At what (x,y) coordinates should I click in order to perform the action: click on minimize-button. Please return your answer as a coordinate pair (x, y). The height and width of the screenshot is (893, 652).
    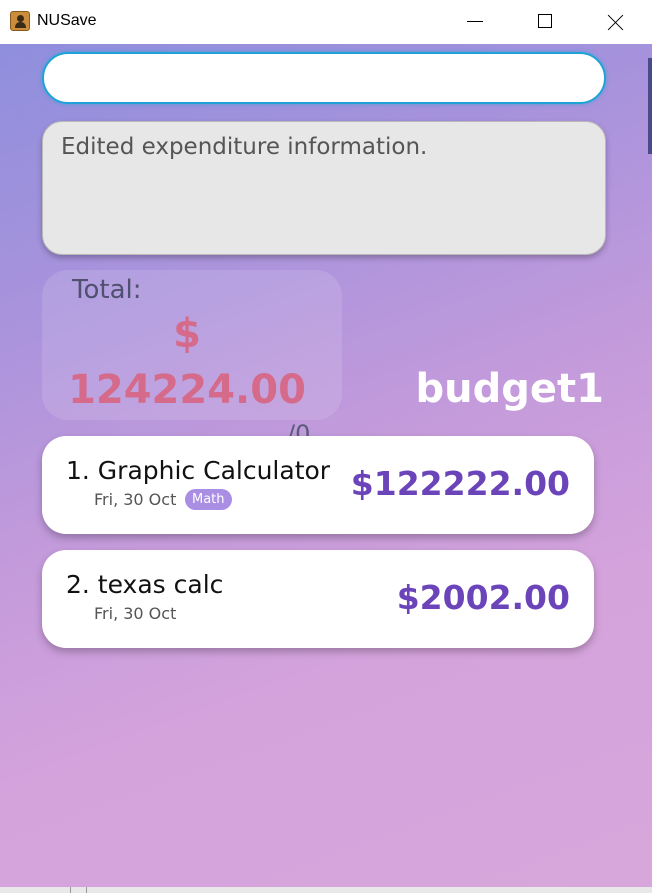
    Looking at the image, I should click on (475, 22).